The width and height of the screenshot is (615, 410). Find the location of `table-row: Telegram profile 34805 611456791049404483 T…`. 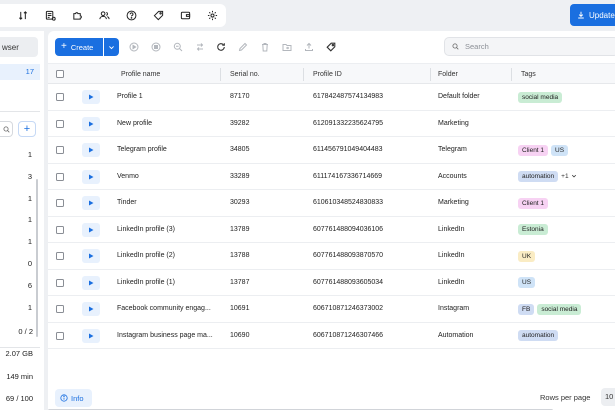

table-row: Telegram profile 34805 611456791049404483 T… is located at coordinates (331, 150).